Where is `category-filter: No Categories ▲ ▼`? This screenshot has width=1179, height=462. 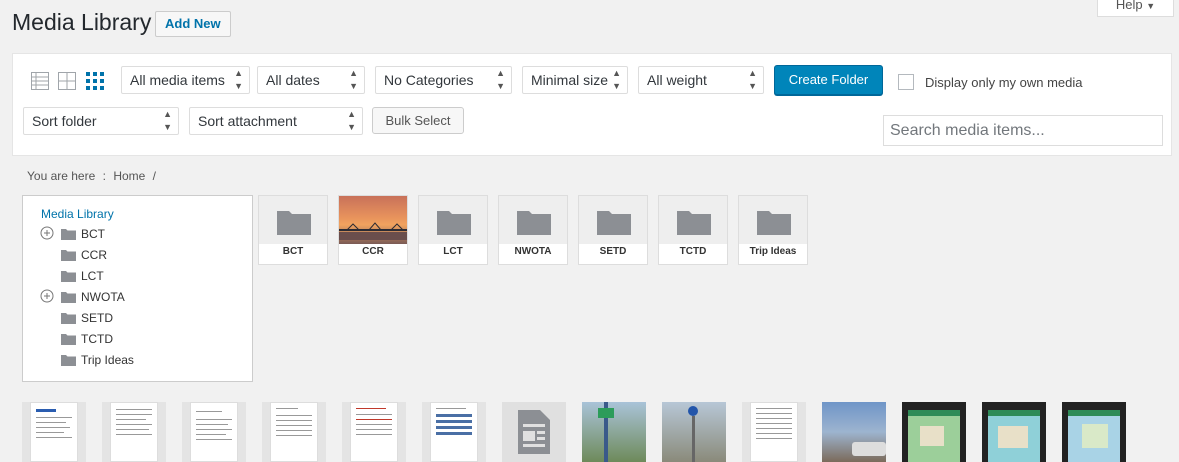
category-filter: No Categories ▲ ▼ is located at coordinates (443, 80).